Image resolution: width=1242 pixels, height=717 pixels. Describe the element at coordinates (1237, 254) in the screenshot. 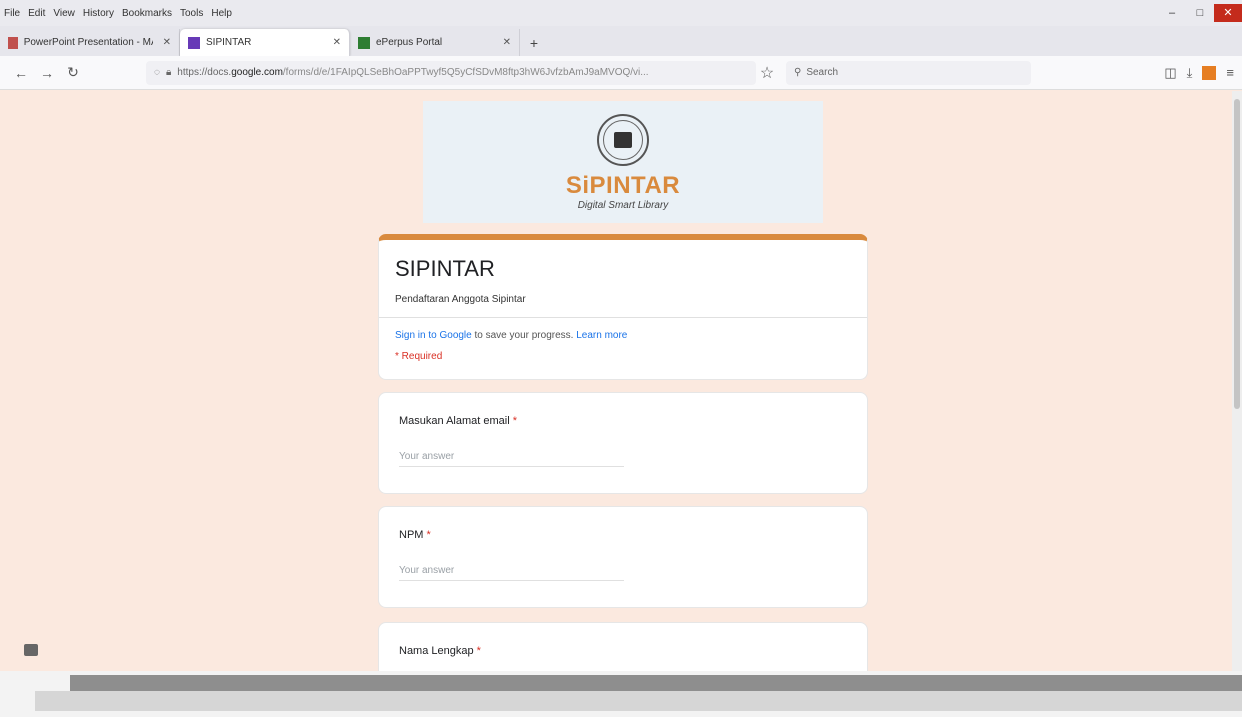

I see `scrollbar-thumb` at that location.